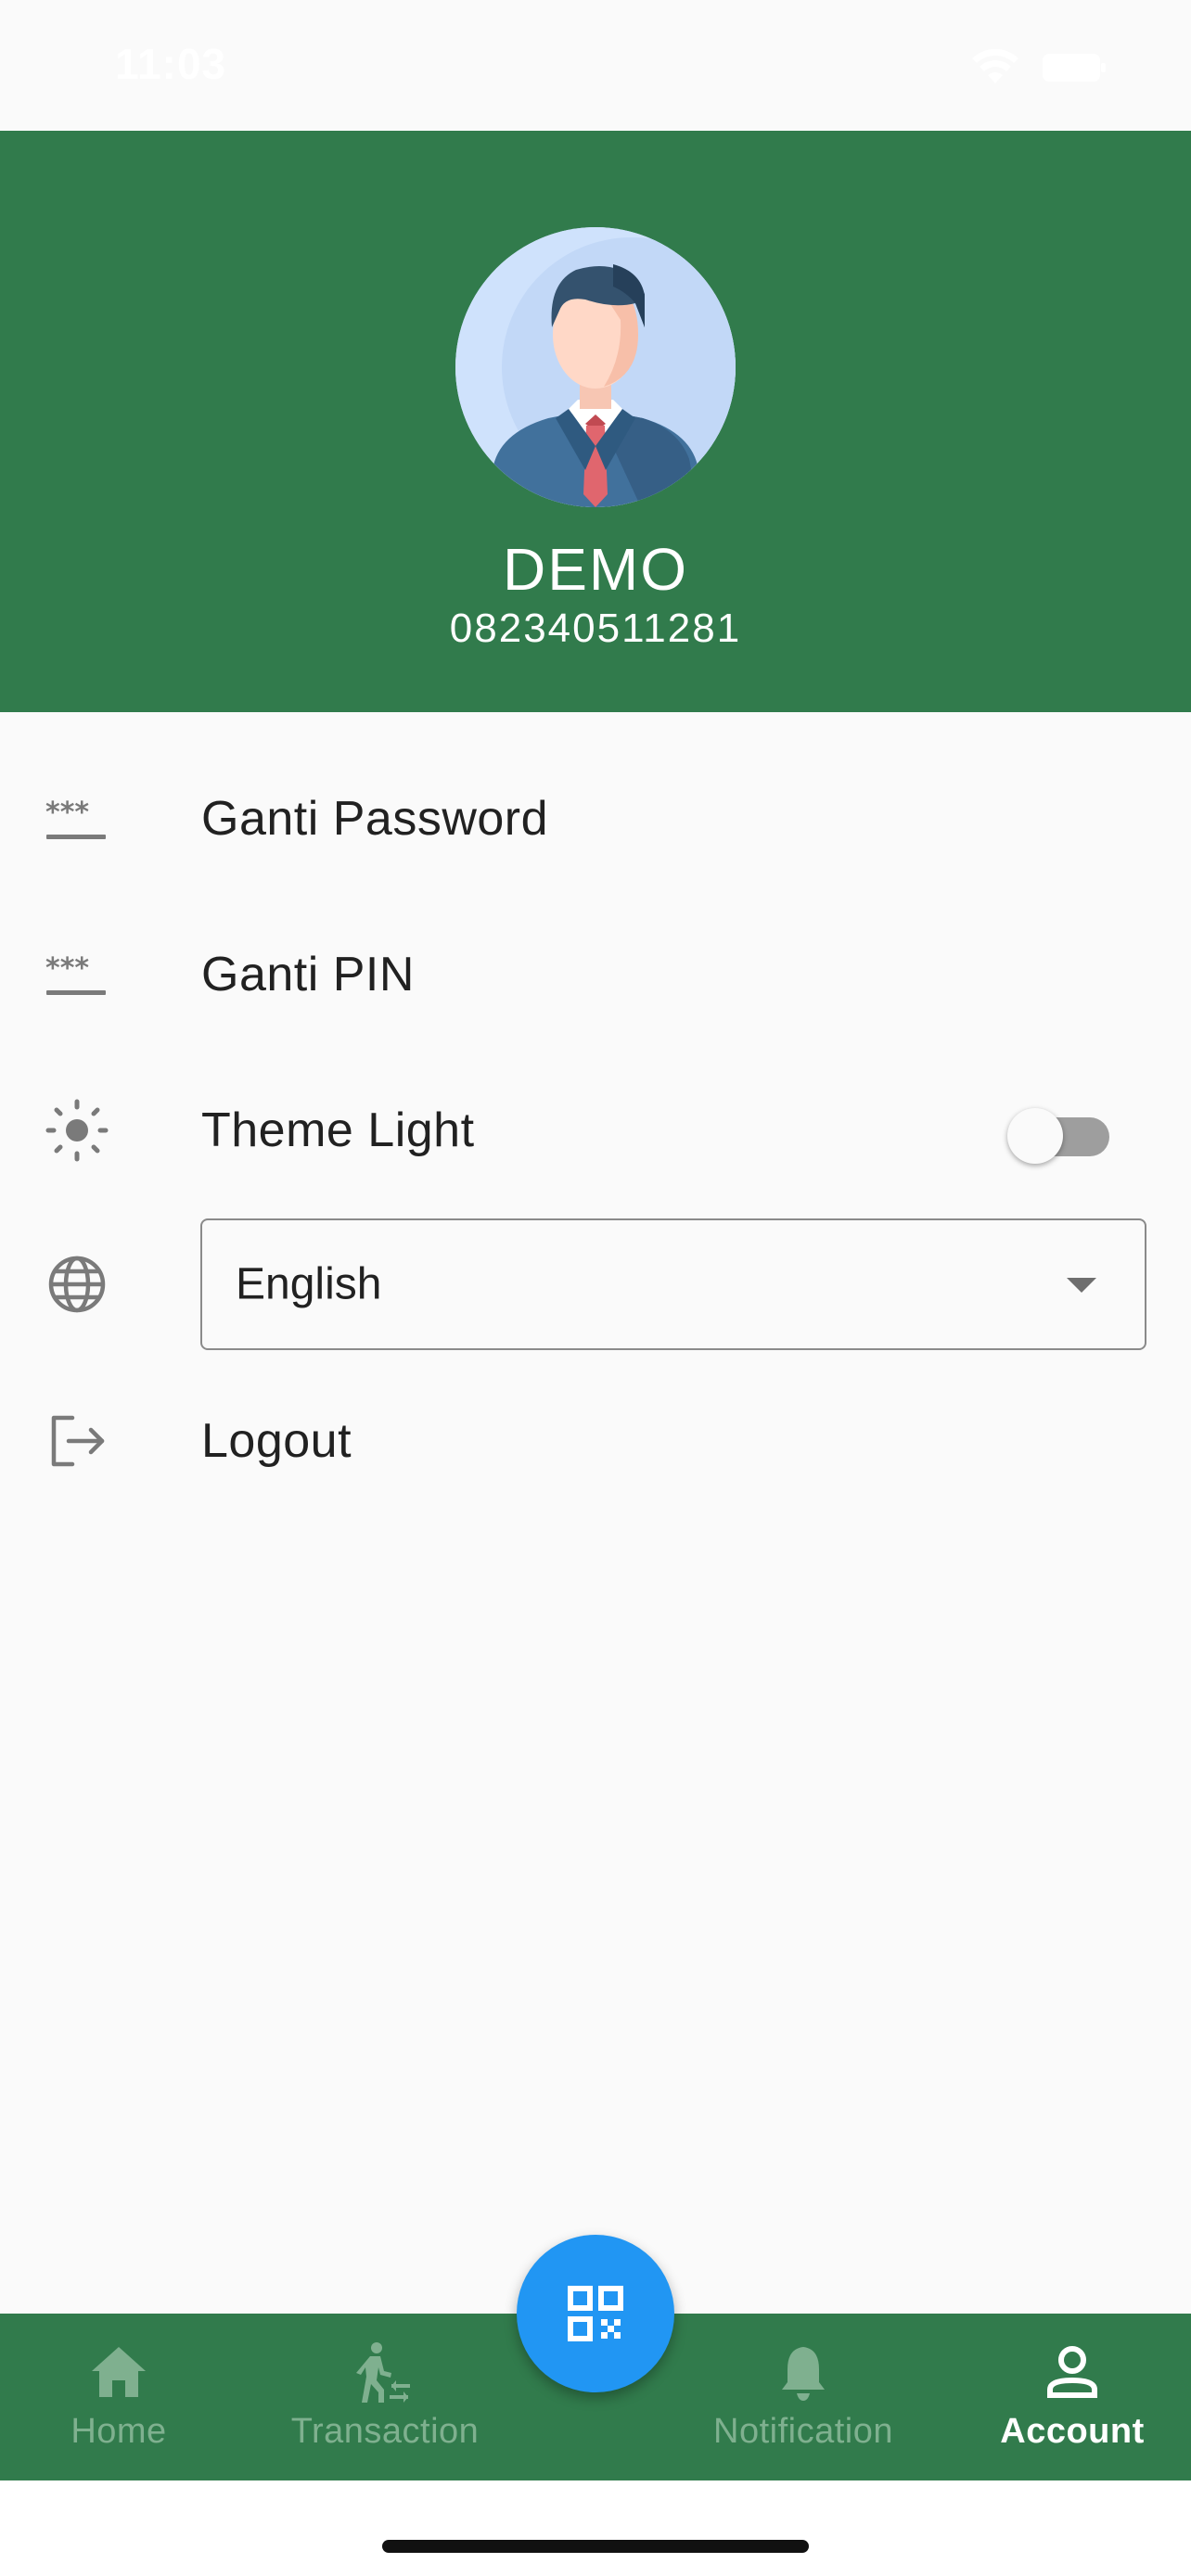 This screenshot has height=2576, width=1191. I want to click on wifi-icon, so click(995, 66).